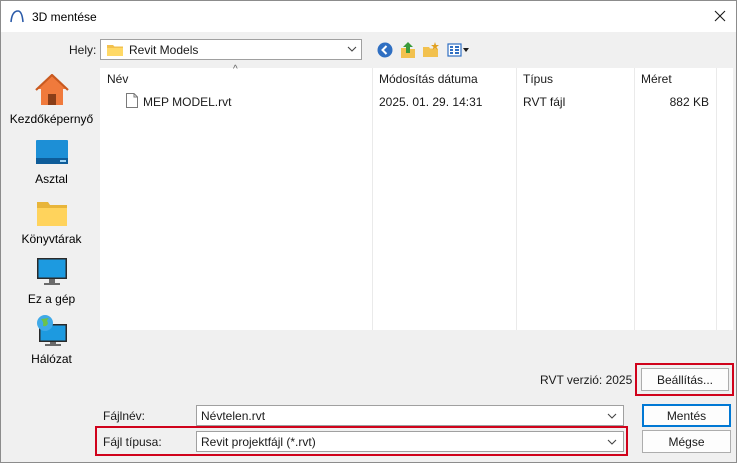 This screenshot has height=463, width=737. Describe the element at coordinates (132, 100) in the screenshot. I see `document-icon` at that location.